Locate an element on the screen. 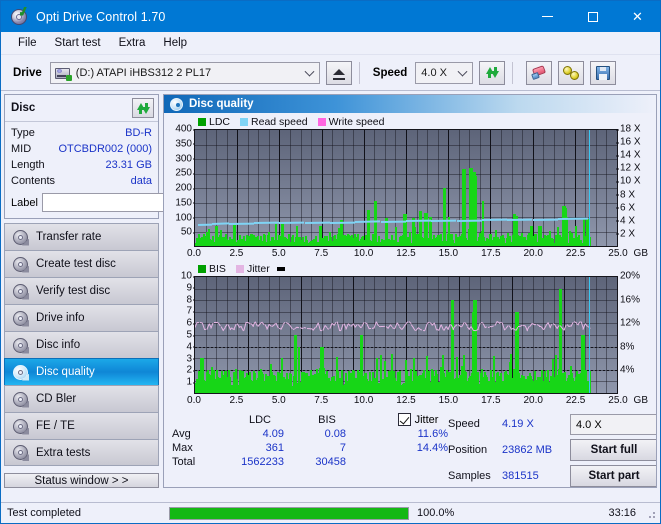  stats-row-max-ldc: 361 is located at coordinates (274, 448).